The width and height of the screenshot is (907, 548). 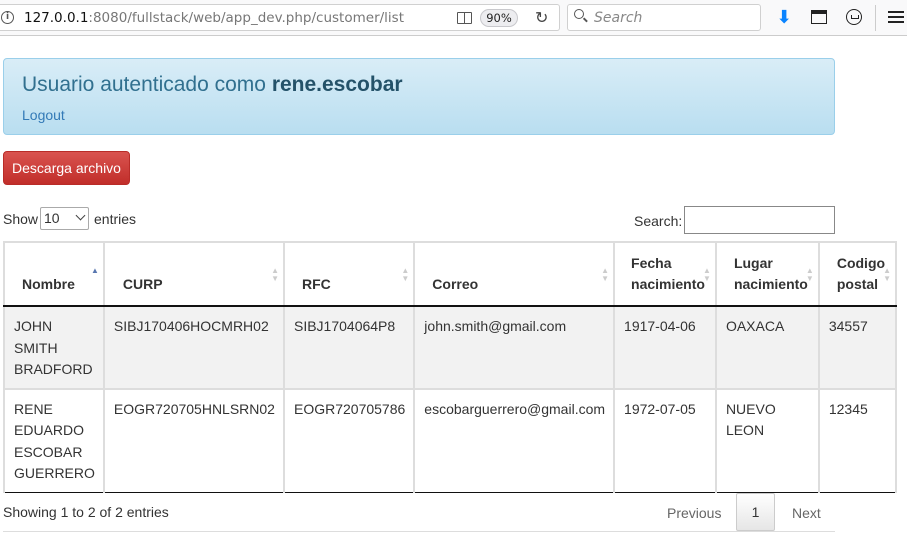 I want to click on download-file-button: Descarga archivo, so click(x=66, y=168).